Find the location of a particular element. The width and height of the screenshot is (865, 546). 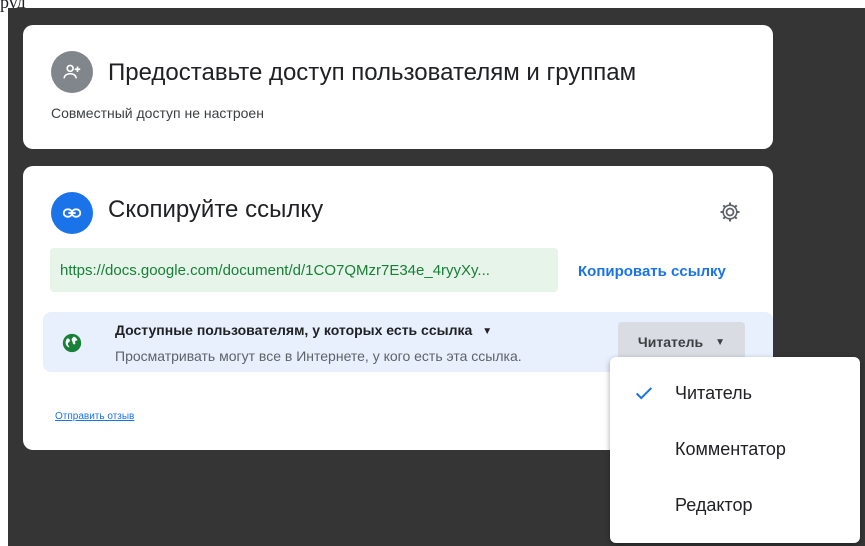

role-menu: Читатель Комментатор Редактор is located at coordinates (735, 450).